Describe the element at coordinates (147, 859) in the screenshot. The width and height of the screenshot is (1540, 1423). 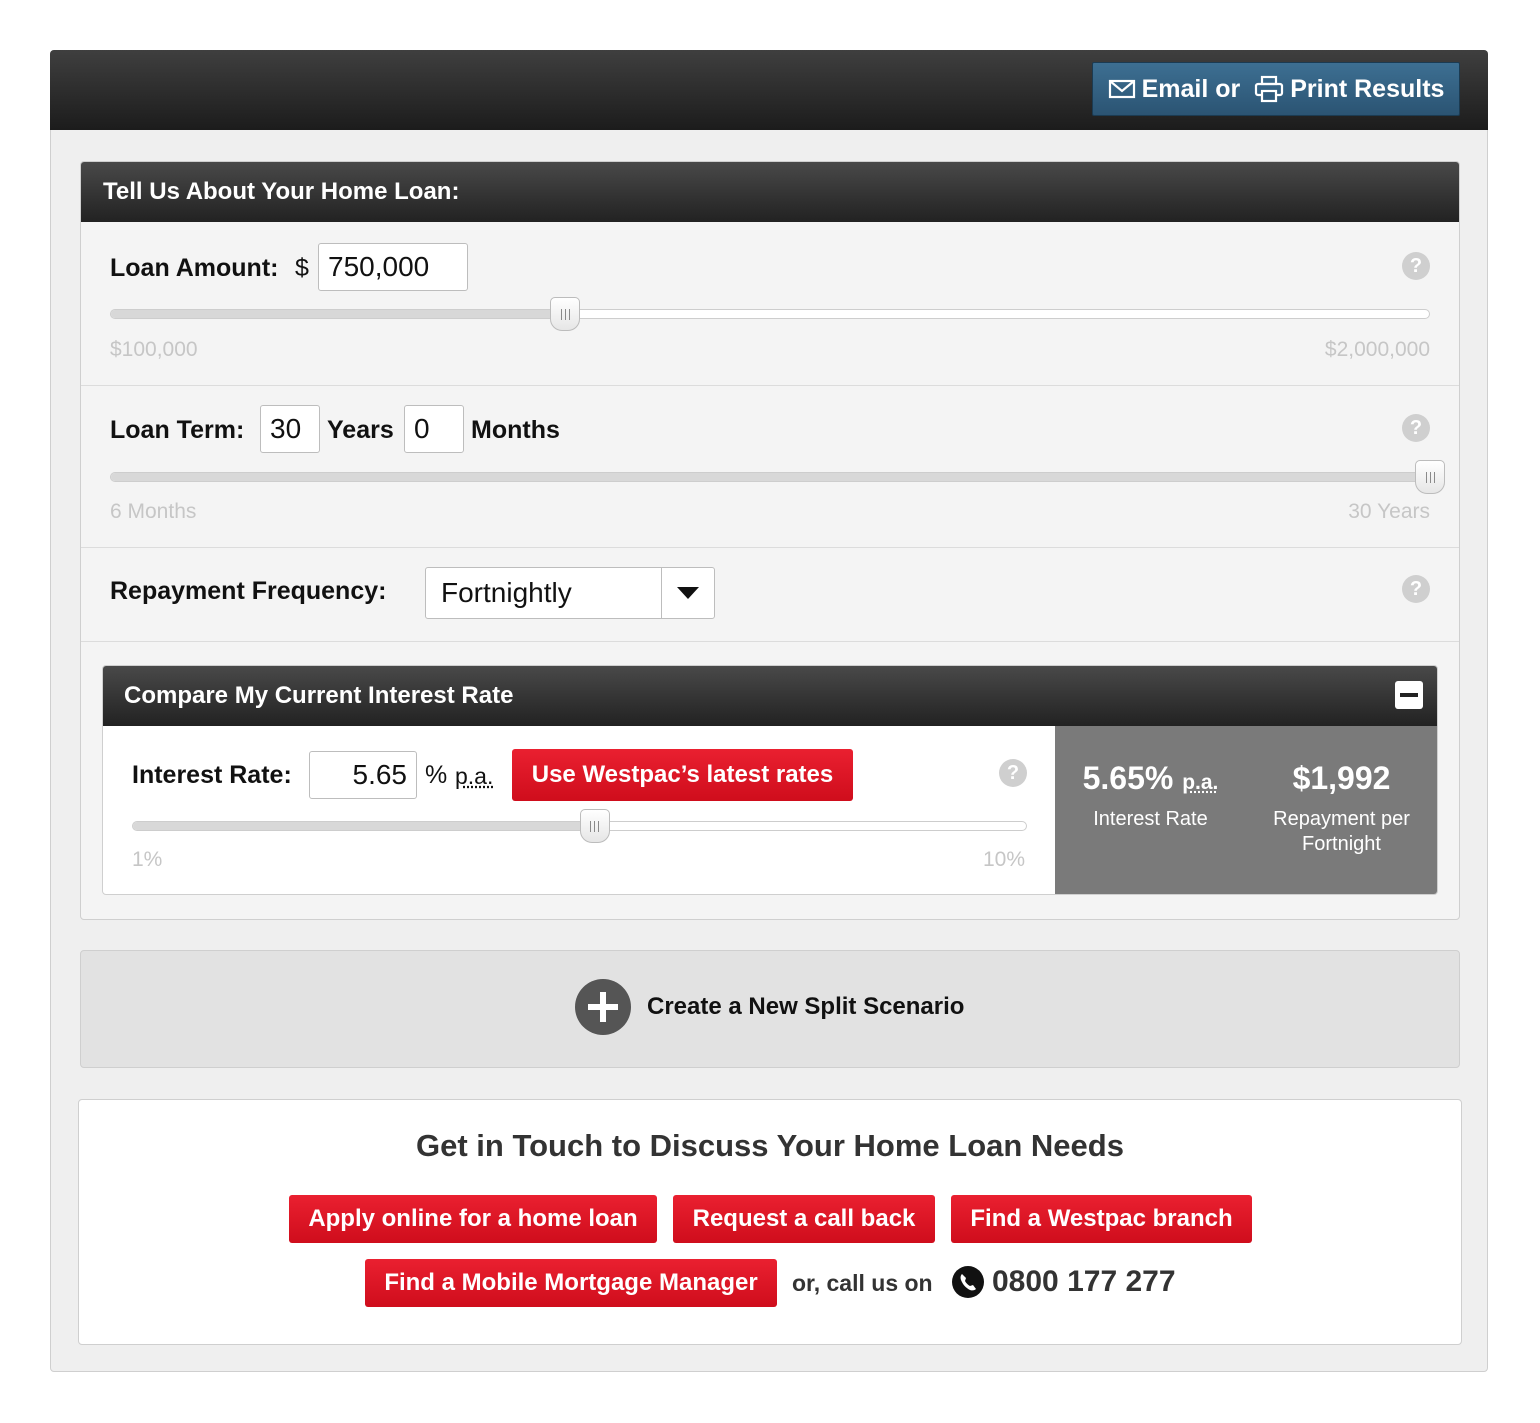
I see `interest-rate-min: 1%` at that location.